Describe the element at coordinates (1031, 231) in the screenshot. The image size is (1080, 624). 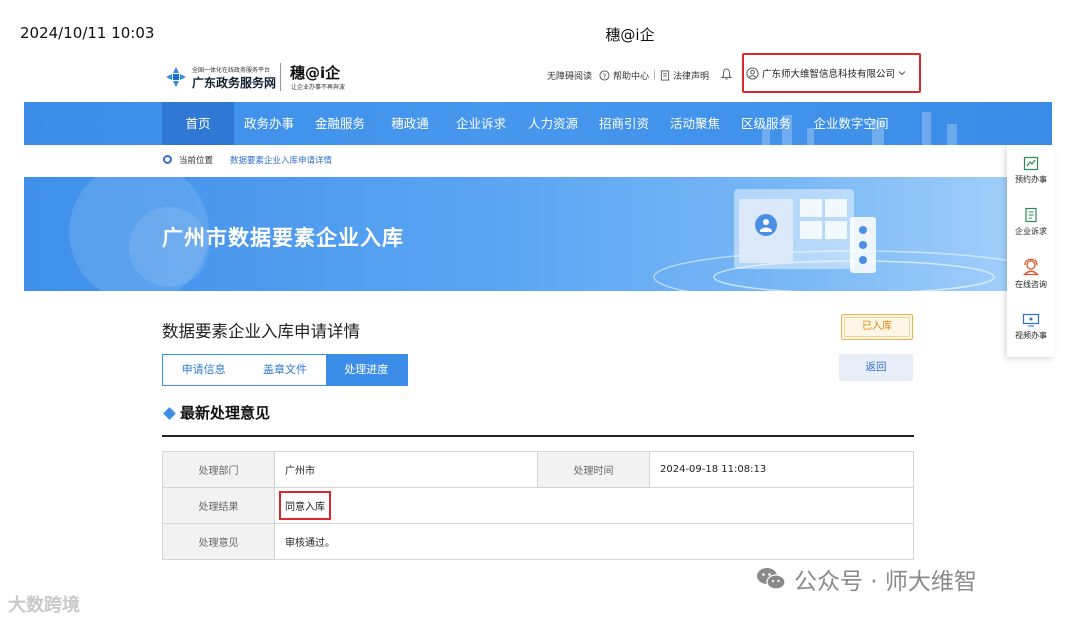
I see `side-appeal-label: 企业诉求` at that location.